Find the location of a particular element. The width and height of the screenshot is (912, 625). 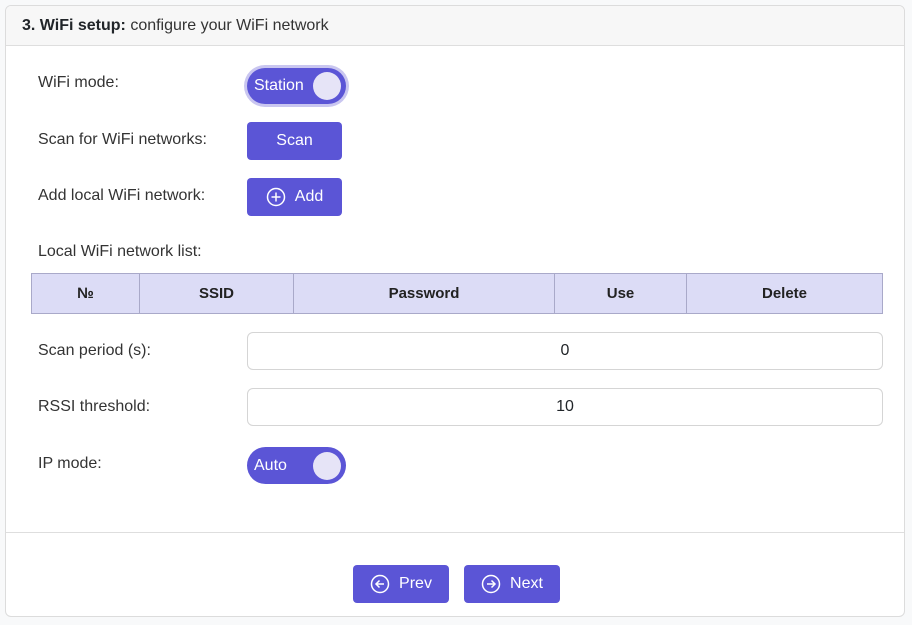

rssi-threshold-input is located at coordinates (565, 407).